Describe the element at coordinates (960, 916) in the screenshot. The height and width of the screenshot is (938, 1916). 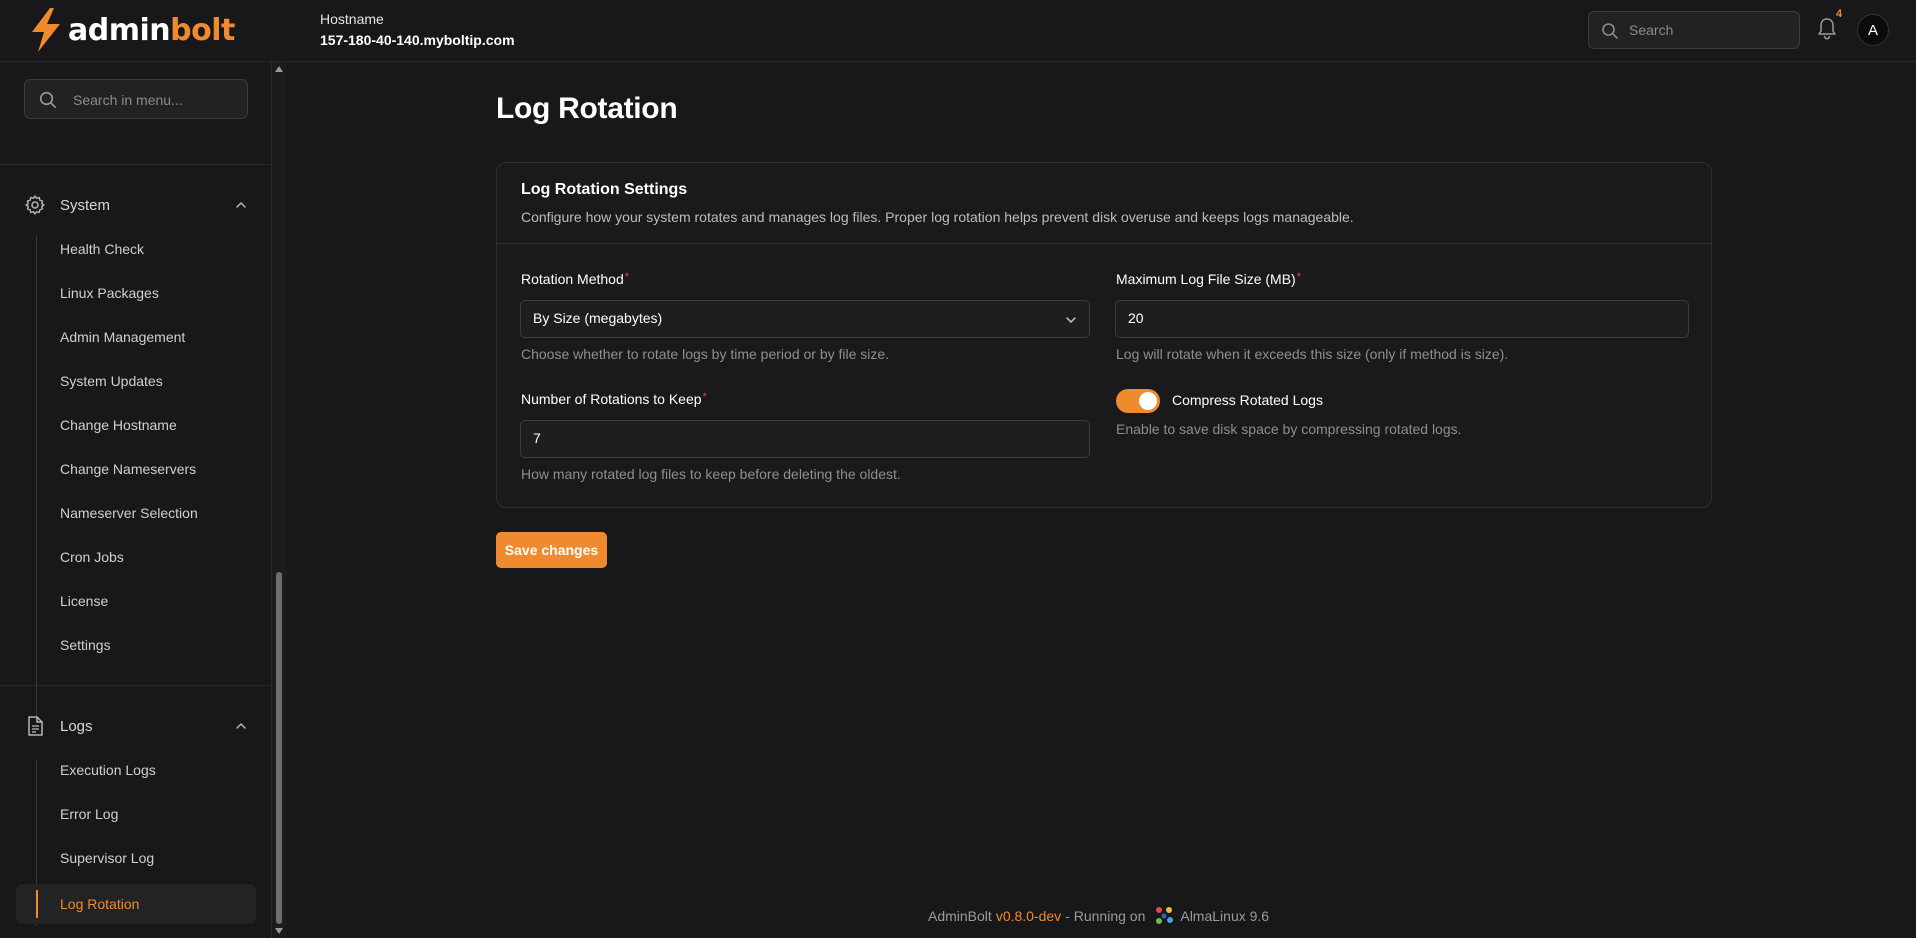
I see `footer-app-name: AdminBolt` at that location.